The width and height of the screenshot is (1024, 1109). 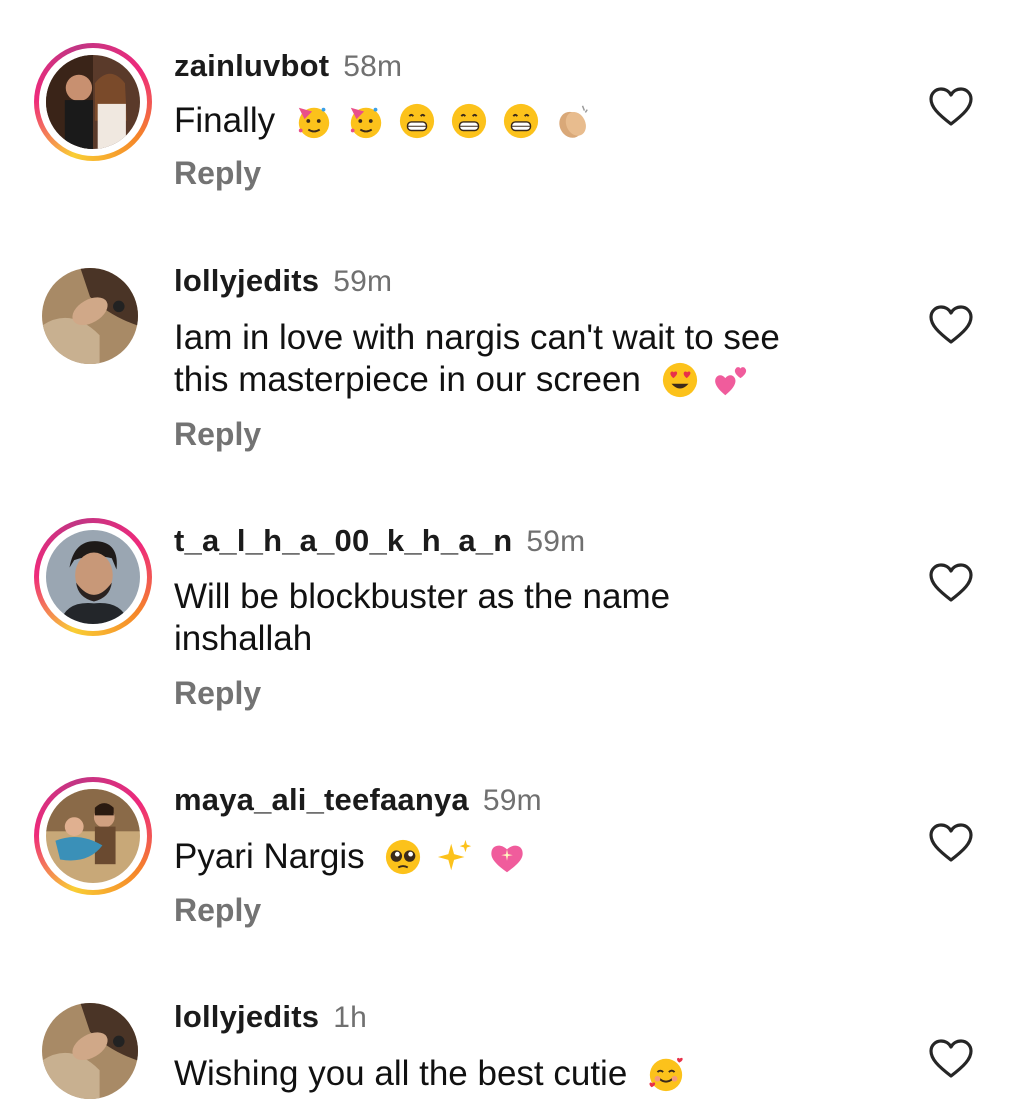 What do you see at coordinates (731, 381) in the screenshot?
I see `two-hearts-emoji` at bounding box center [731, 381].